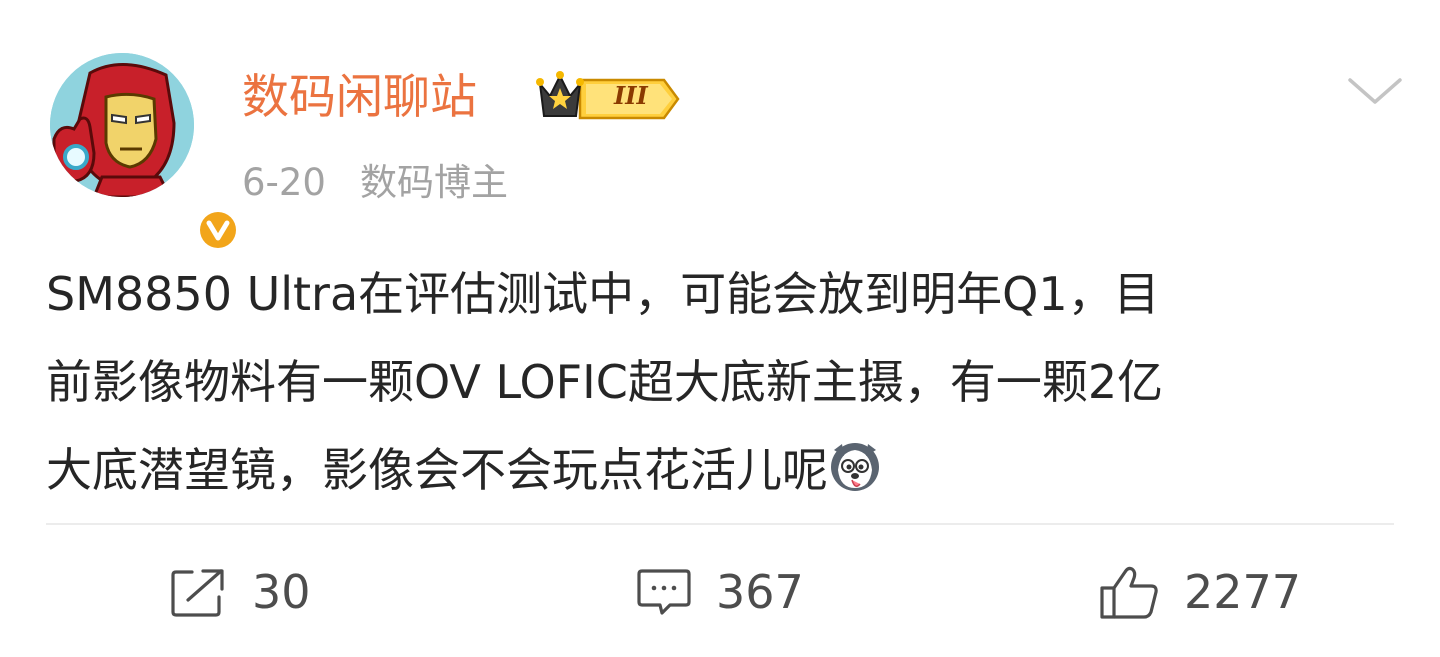 Image resolution: width=1440 pixels, height=657 pixels. I want to click on crown-level-badge-icon, so click(609, 97).